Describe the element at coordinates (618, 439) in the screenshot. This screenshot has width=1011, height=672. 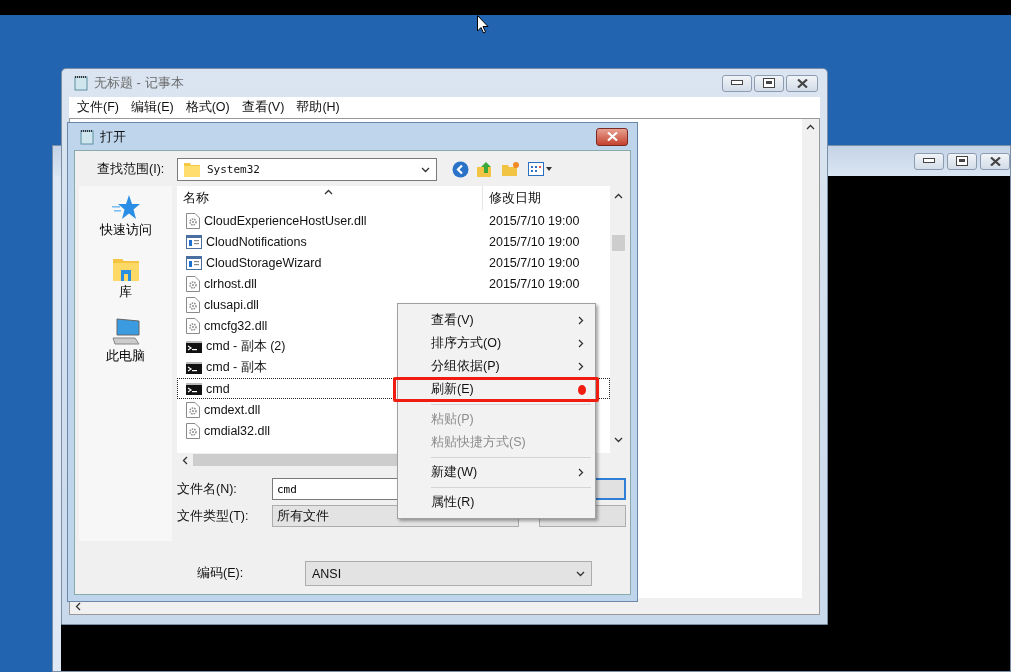
I see `scroll-down-icon` at that location.